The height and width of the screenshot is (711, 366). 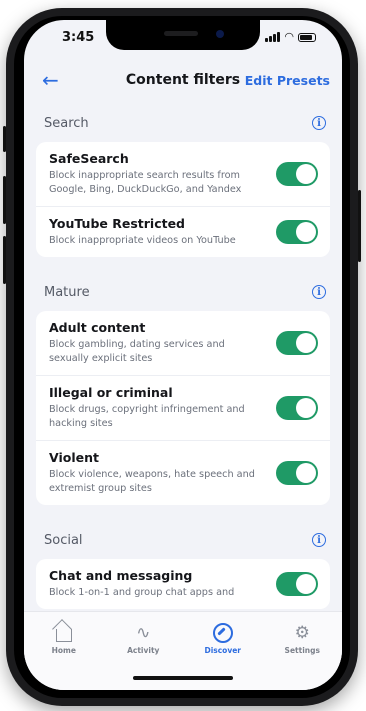 I want to click on volume-down-button, so click(x=4, y=260).